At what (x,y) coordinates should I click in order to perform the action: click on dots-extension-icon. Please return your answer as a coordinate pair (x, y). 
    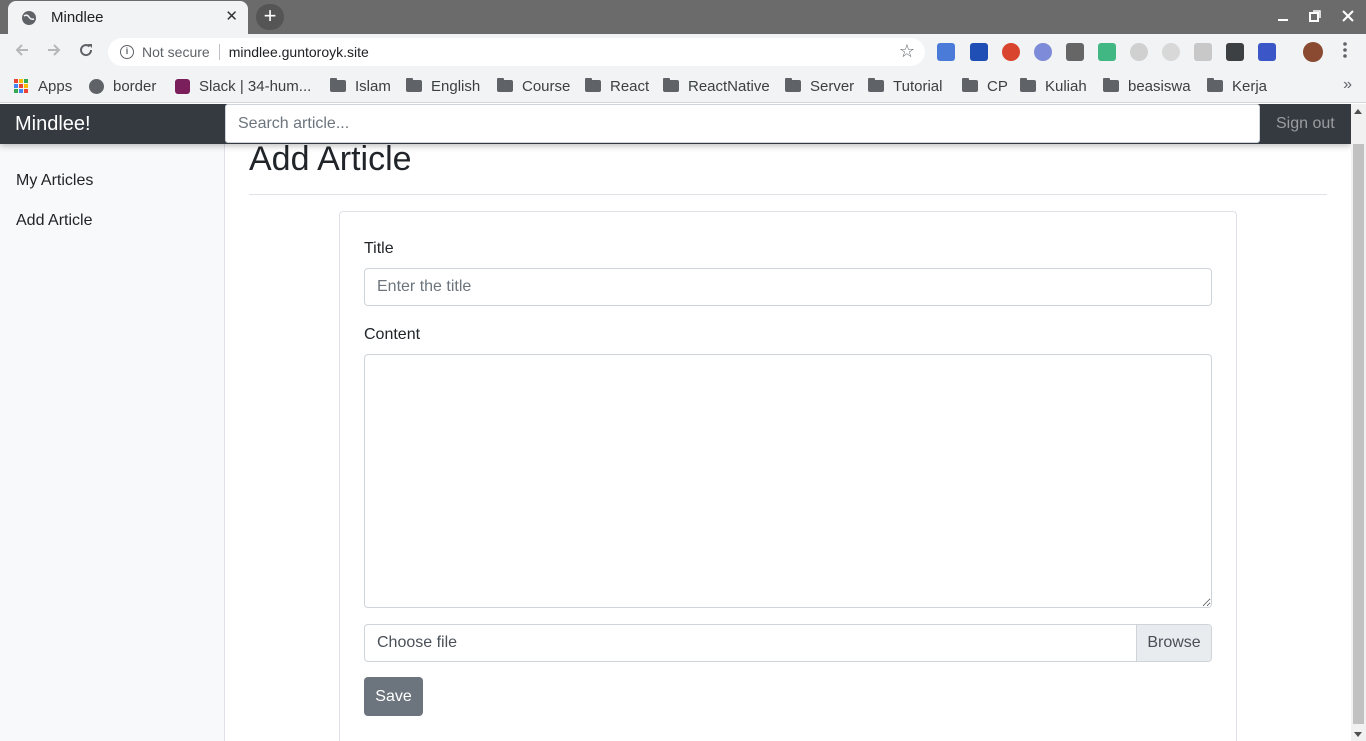
    Looking at the image, I should click on (1235, 52).